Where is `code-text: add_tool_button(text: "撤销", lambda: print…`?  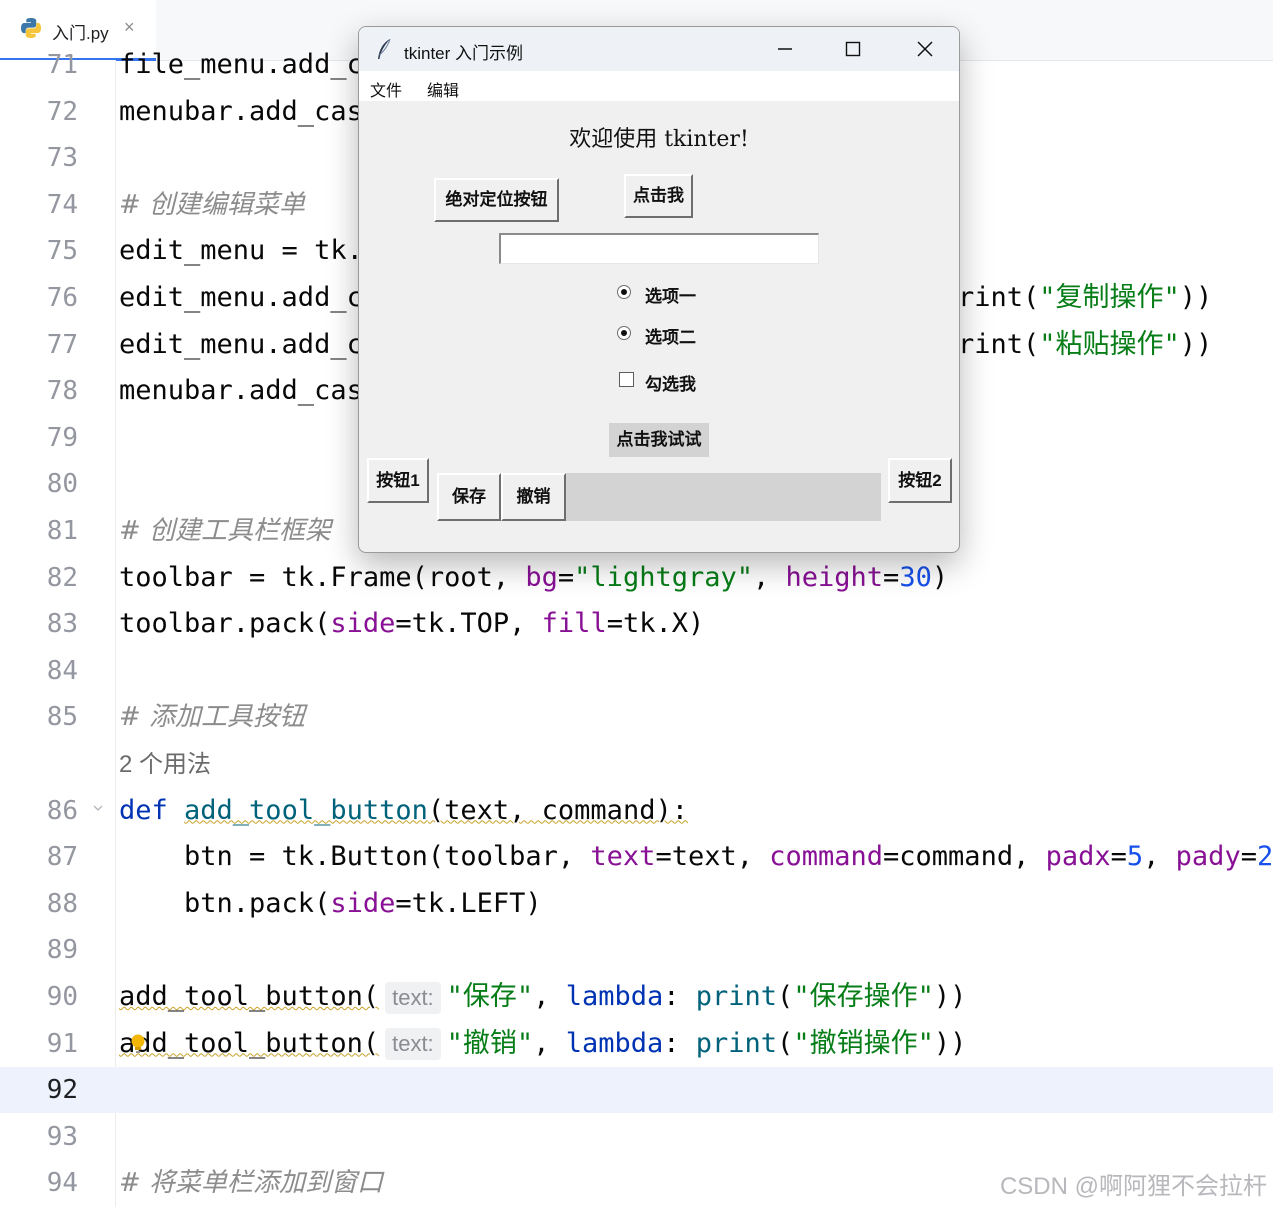 code-text: add_tool_button(text: "撤销", lambda: print… is located at coordinates (542, 1044).